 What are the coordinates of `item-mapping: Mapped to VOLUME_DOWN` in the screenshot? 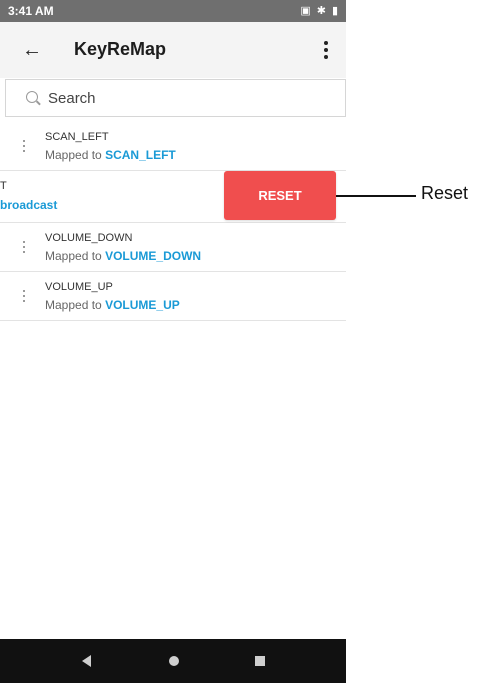 It's located at (123, 256).